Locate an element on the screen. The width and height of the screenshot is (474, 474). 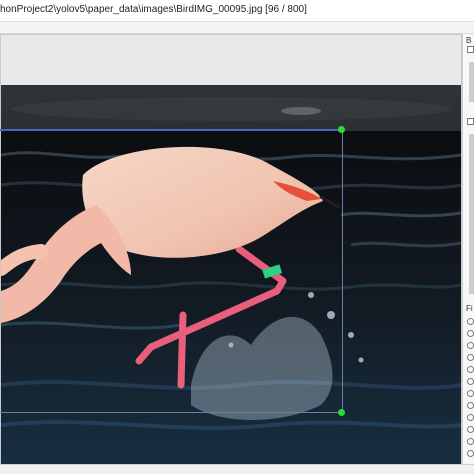
panel-header-label: B is located at coordinates (469, 40).